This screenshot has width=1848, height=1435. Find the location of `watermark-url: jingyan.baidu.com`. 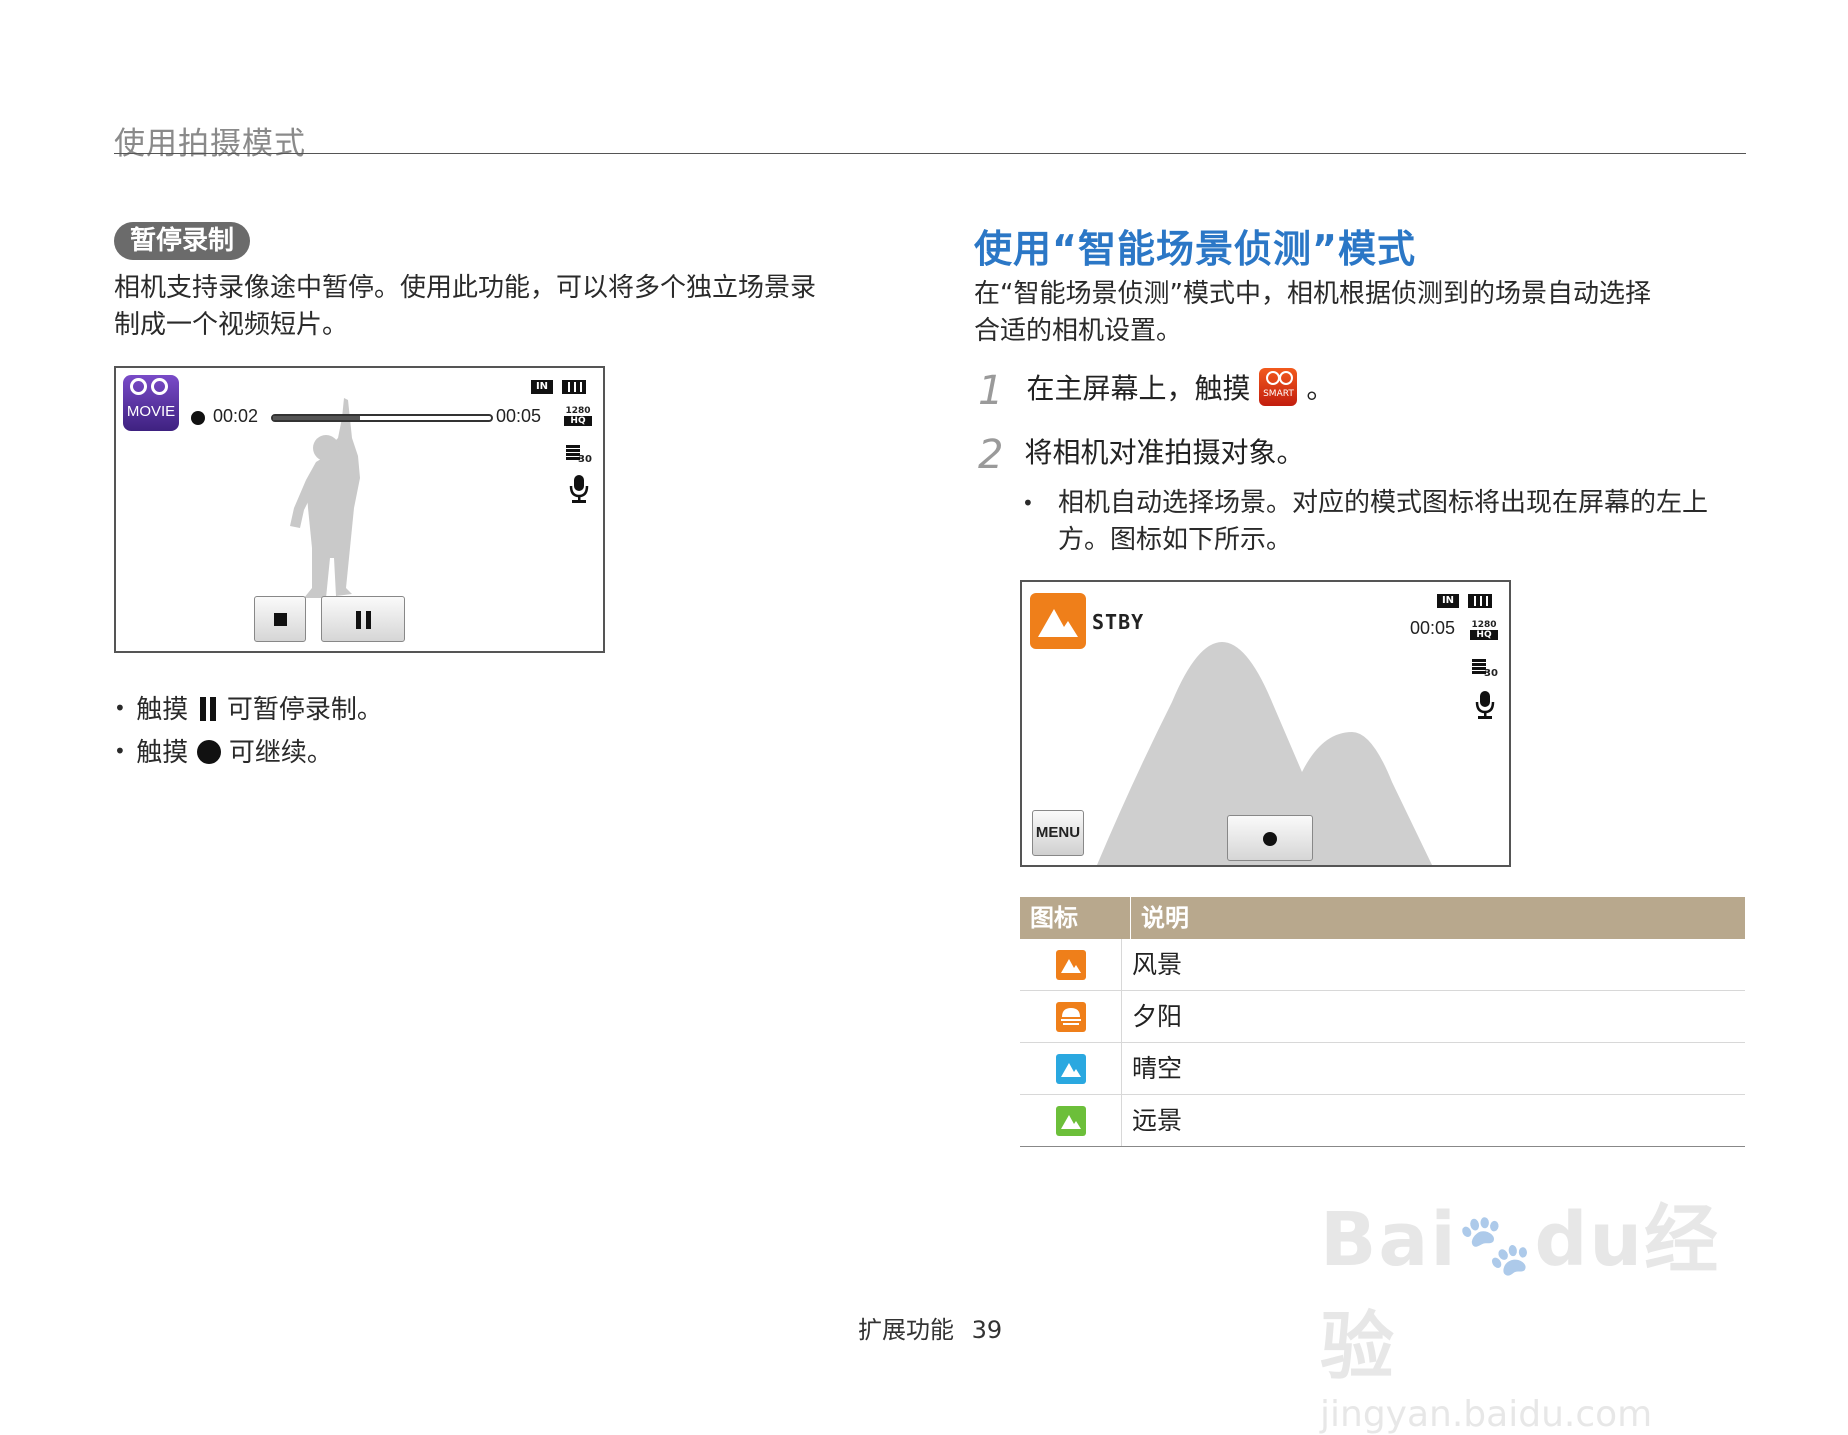

watermark-url: jingyan.baidu.com is located at coordinates (1486, 1414).